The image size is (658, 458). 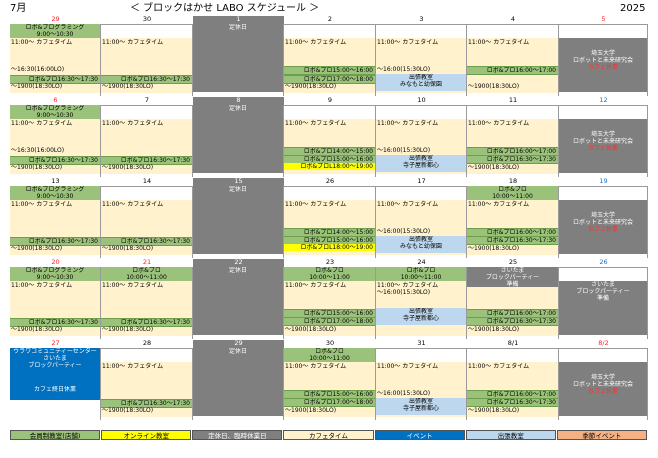 I want to click on block-text: 11:00～ カフェタイム ～16:00(15:30LO), so click(x=408, y=289).